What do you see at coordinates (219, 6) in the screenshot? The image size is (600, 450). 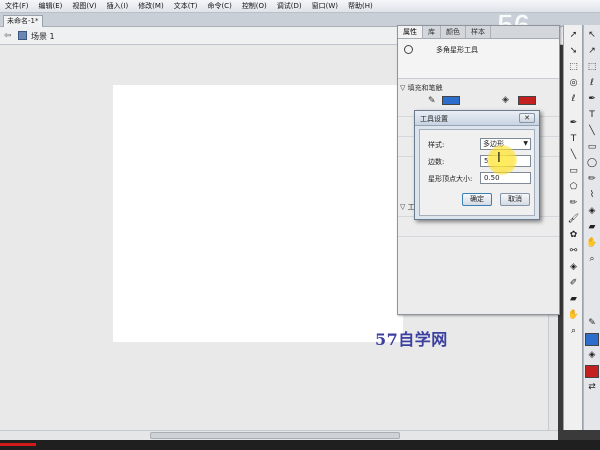 I see `menu-commands: 命令(C)` at bounding box center [219, 6].